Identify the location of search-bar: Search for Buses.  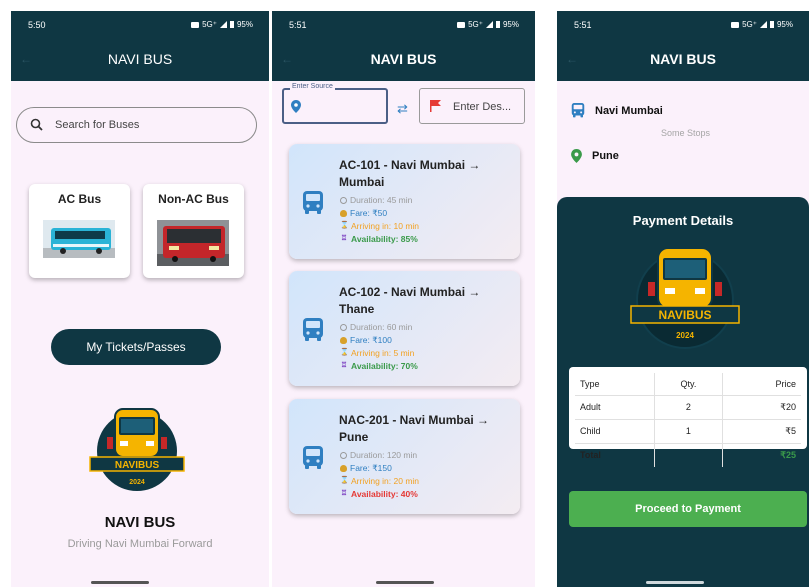
(136, 125).